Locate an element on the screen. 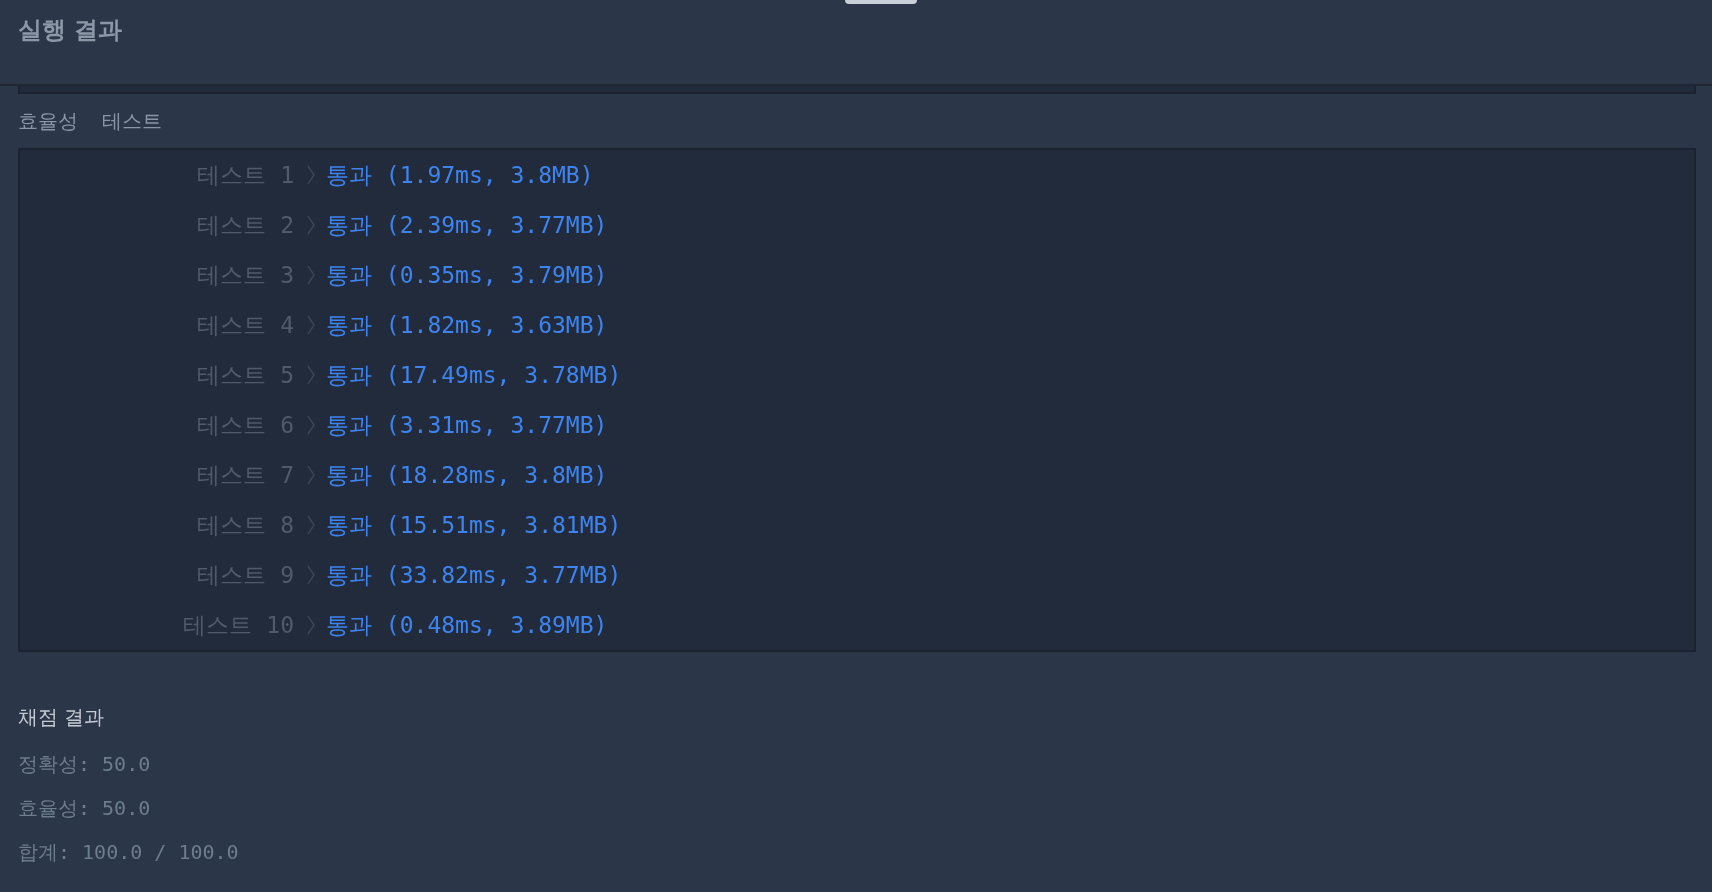 The width and height of the screenshot is (1712, 892). score-line: 정확성: 50.0 is located at coordinates (84, 764).